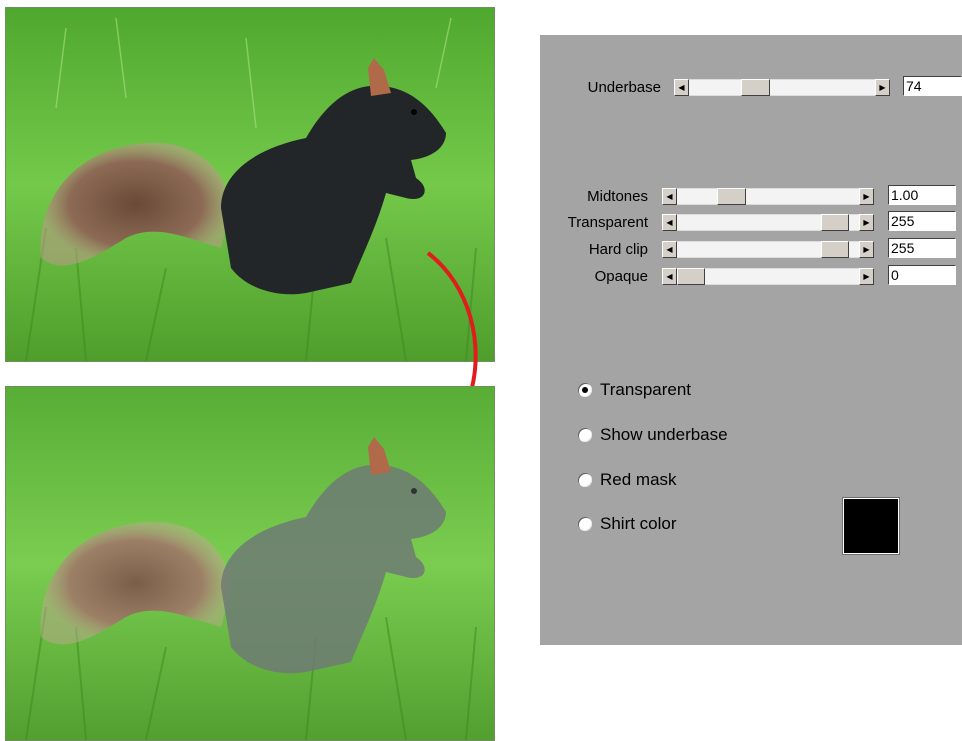 The image size is (962, 741). I want to click on opaque-label: Opaque, so click(621, 276).